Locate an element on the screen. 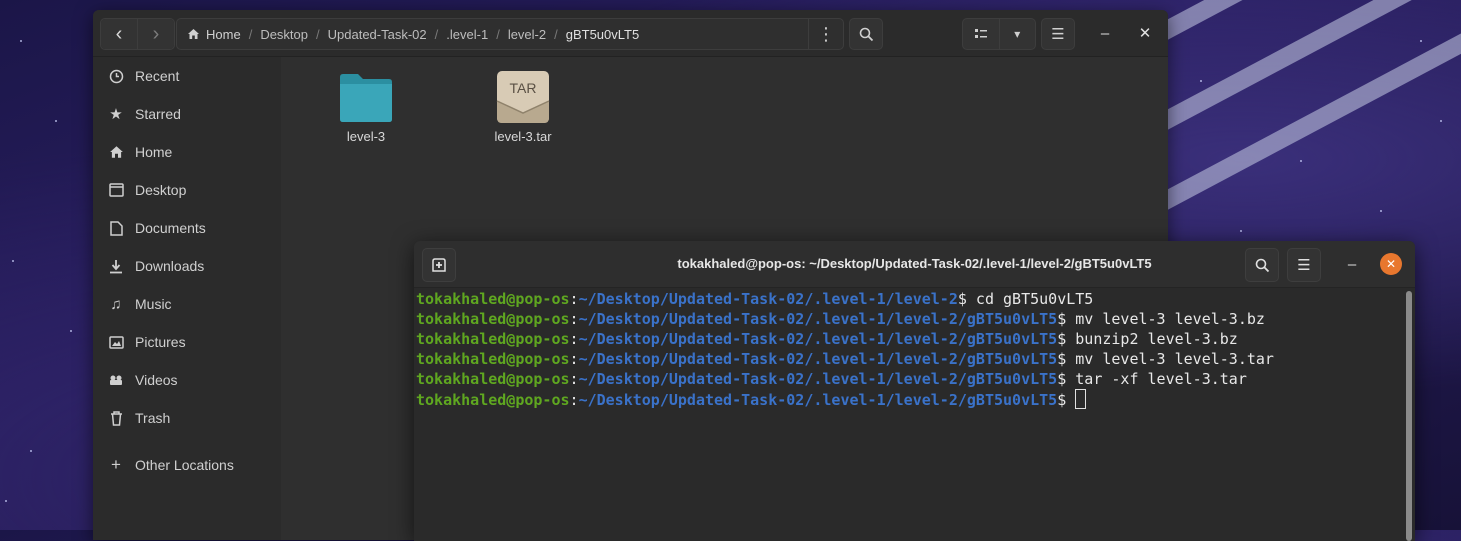  file-item-folder: level-3 is located at coordinates (366, 106).